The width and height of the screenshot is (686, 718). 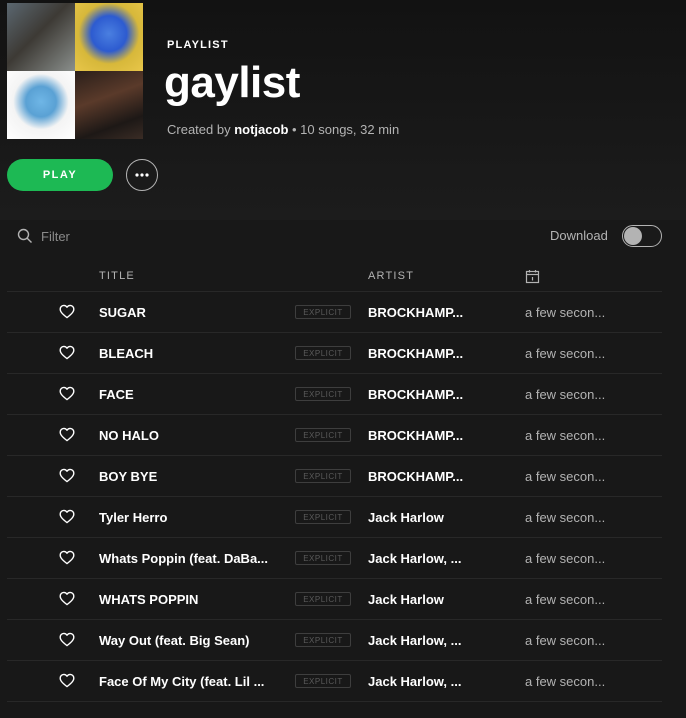 I want to click on more-dots-icon, so click(x=142, y=175).